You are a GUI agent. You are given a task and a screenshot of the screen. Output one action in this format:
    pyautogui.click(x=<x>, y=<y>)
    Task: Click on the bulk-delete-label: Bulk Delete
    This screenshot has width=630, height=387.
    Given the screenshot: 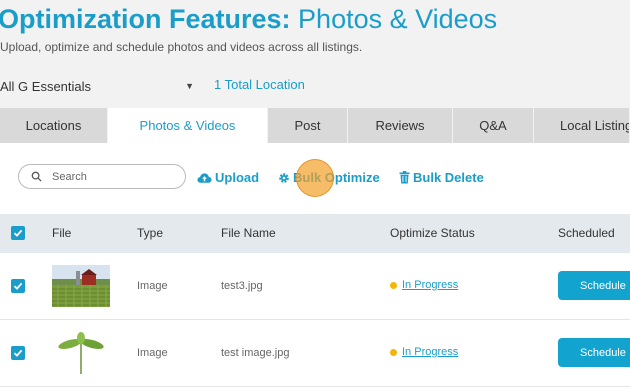 What is the action you would take?
    pyautogui.click(x=448, y=177)
    